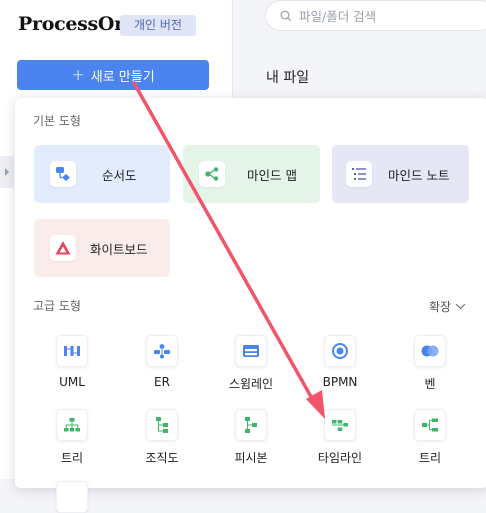  Describe the element at coordinates (162, 382) in the screenshot. I see `tile-er-label: ER` at that location.